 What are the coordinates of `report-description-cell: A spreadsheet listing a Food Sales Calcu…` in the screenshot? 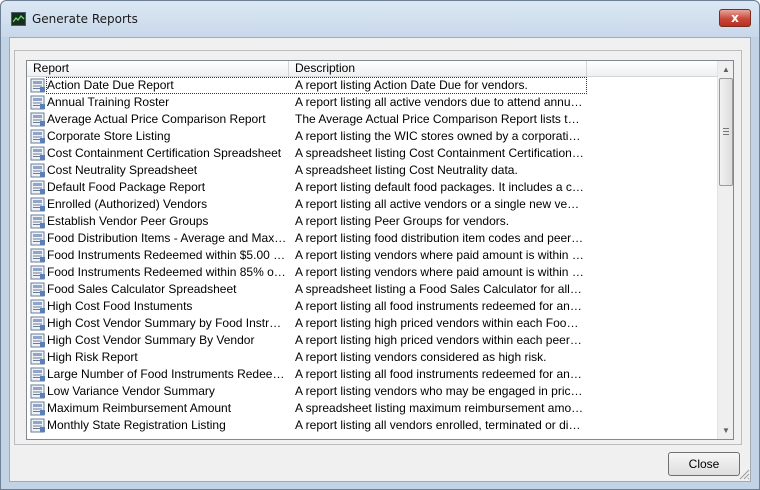 It's located at (440, 289).